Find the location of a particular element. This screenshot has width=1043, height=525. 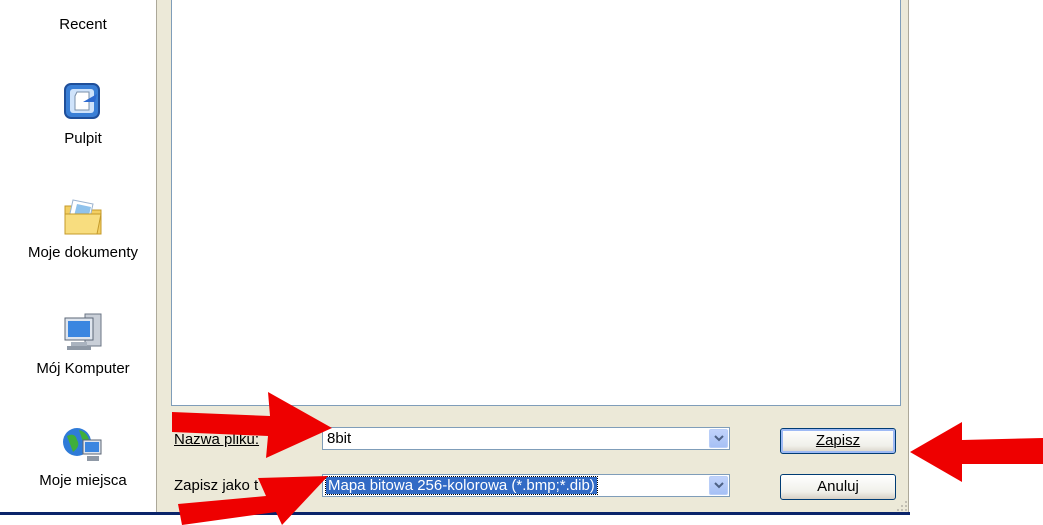

desktop-icon is located at coordinates (83, 102).